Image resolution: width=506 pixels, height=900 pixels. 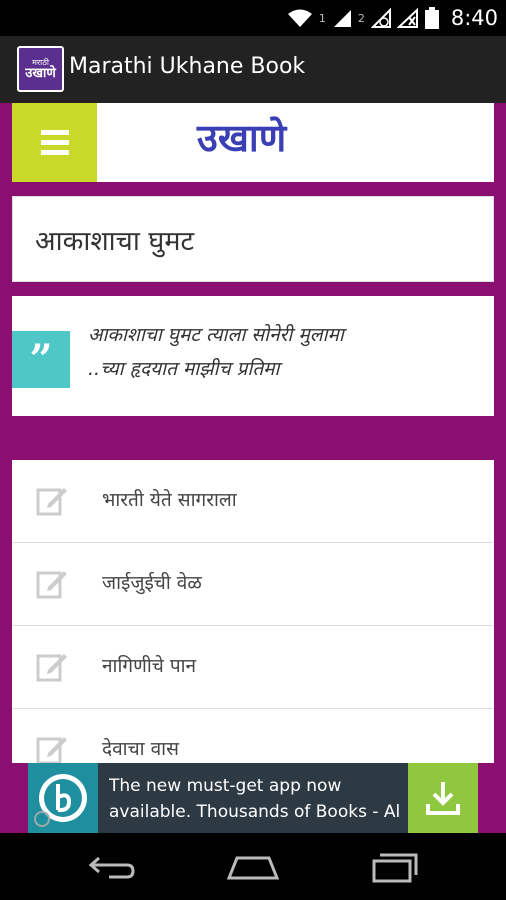 I want to click on back-icon, so click(x=111, y=867).